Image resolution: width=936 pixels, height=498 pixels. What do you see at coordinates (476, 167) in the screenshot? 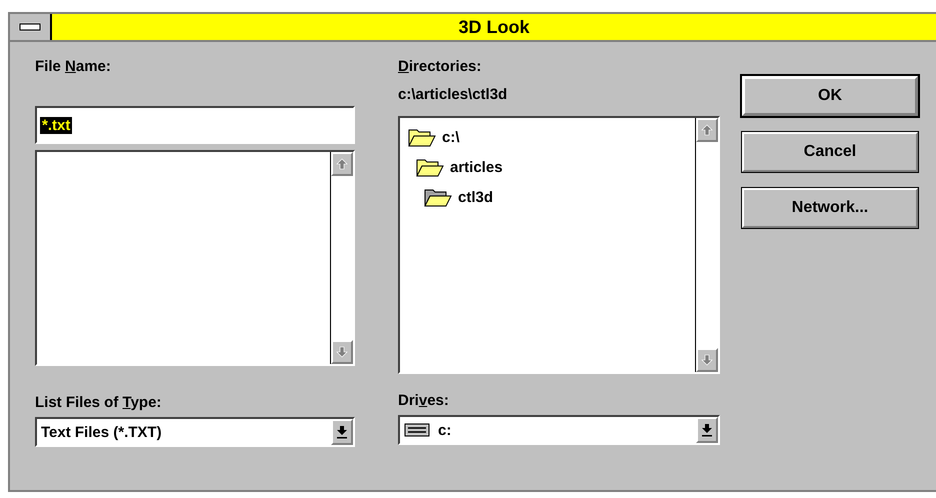
I see `directory-item: articles` at bounding box center [476, 167].